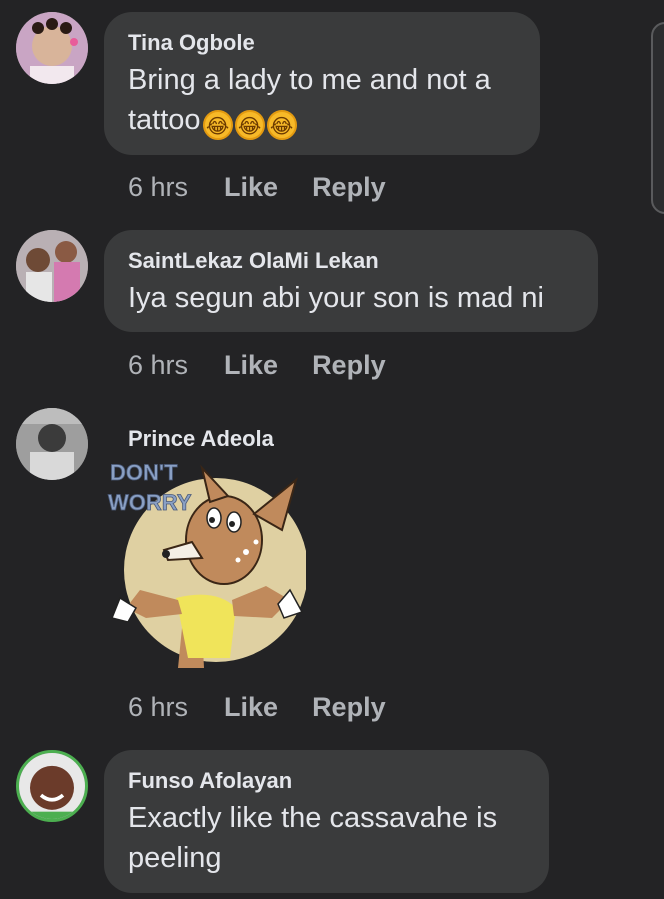 The image size is (664, 899). Describe the element at coordinates (336, 298) in the screenshot. I see `comment-text: Iya segun abi your son is mad ni` at that location.